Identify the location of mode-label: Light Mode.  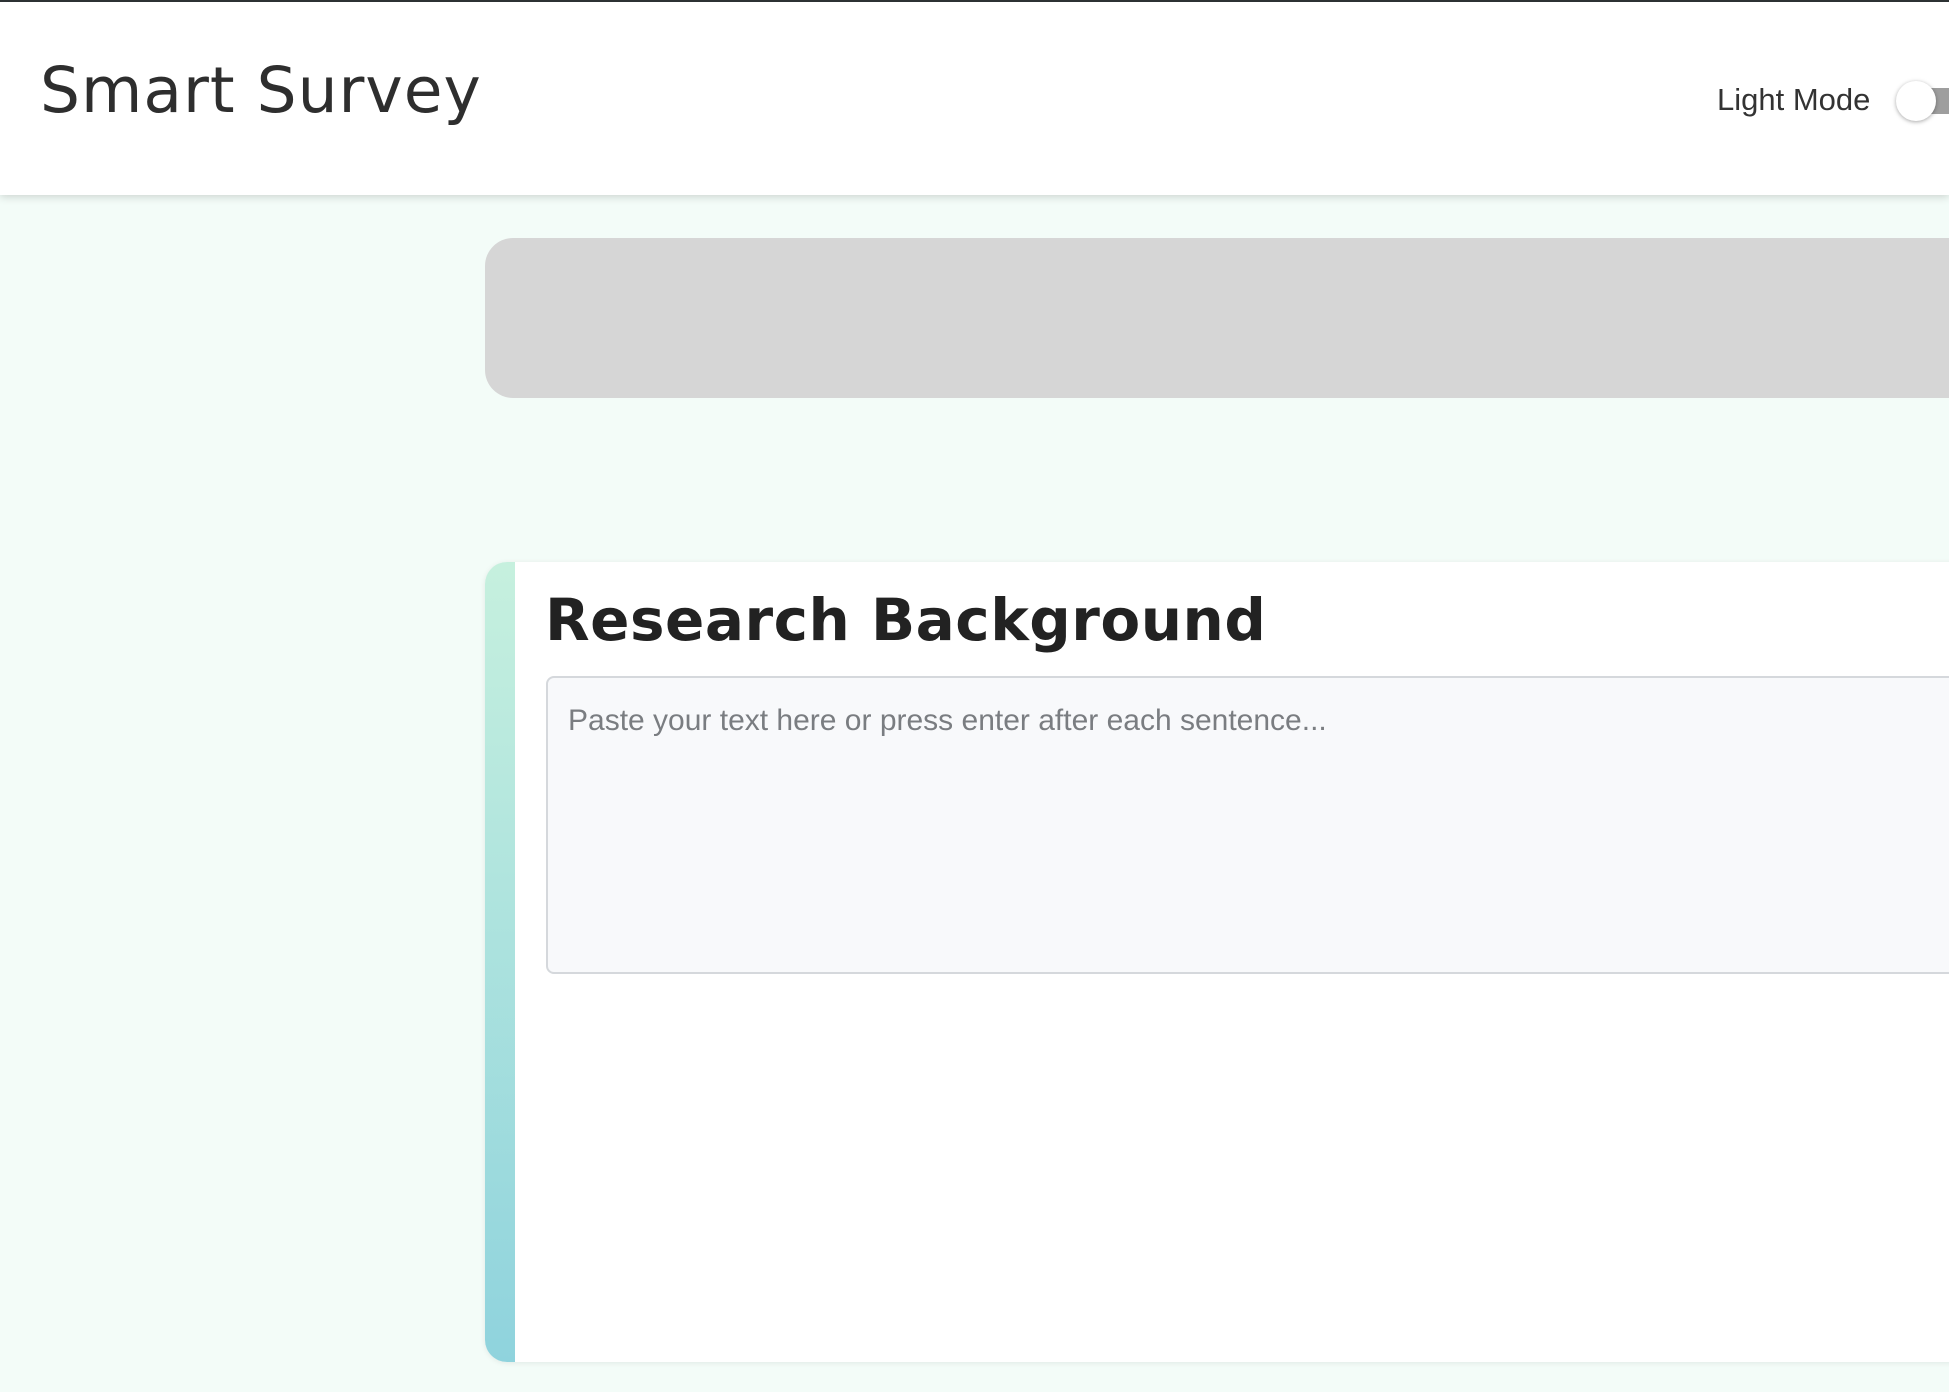
(1794, 99).